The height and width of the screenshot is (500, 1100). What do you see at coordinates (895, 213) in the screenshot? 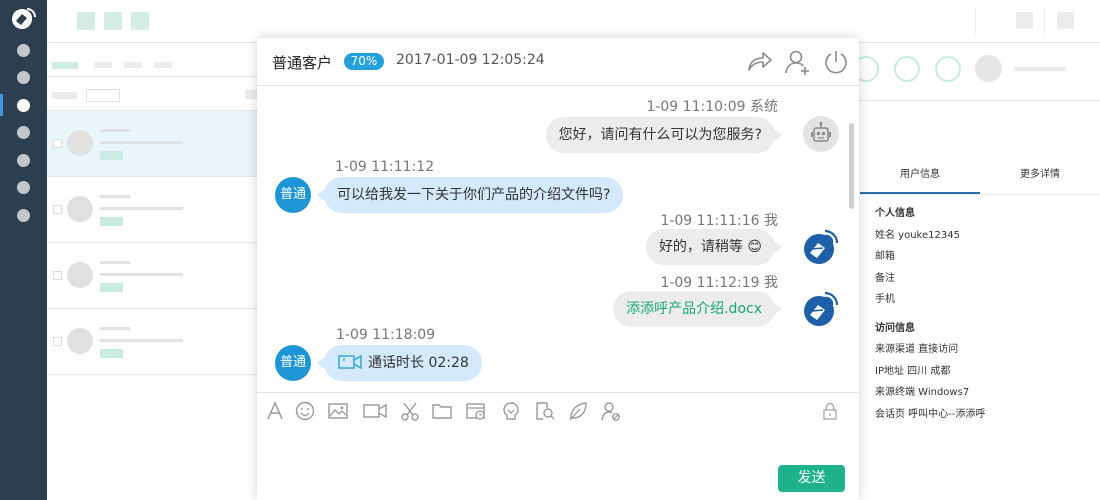
I see `personal-info-title: 个人信息` at bounding box center [895, 213].